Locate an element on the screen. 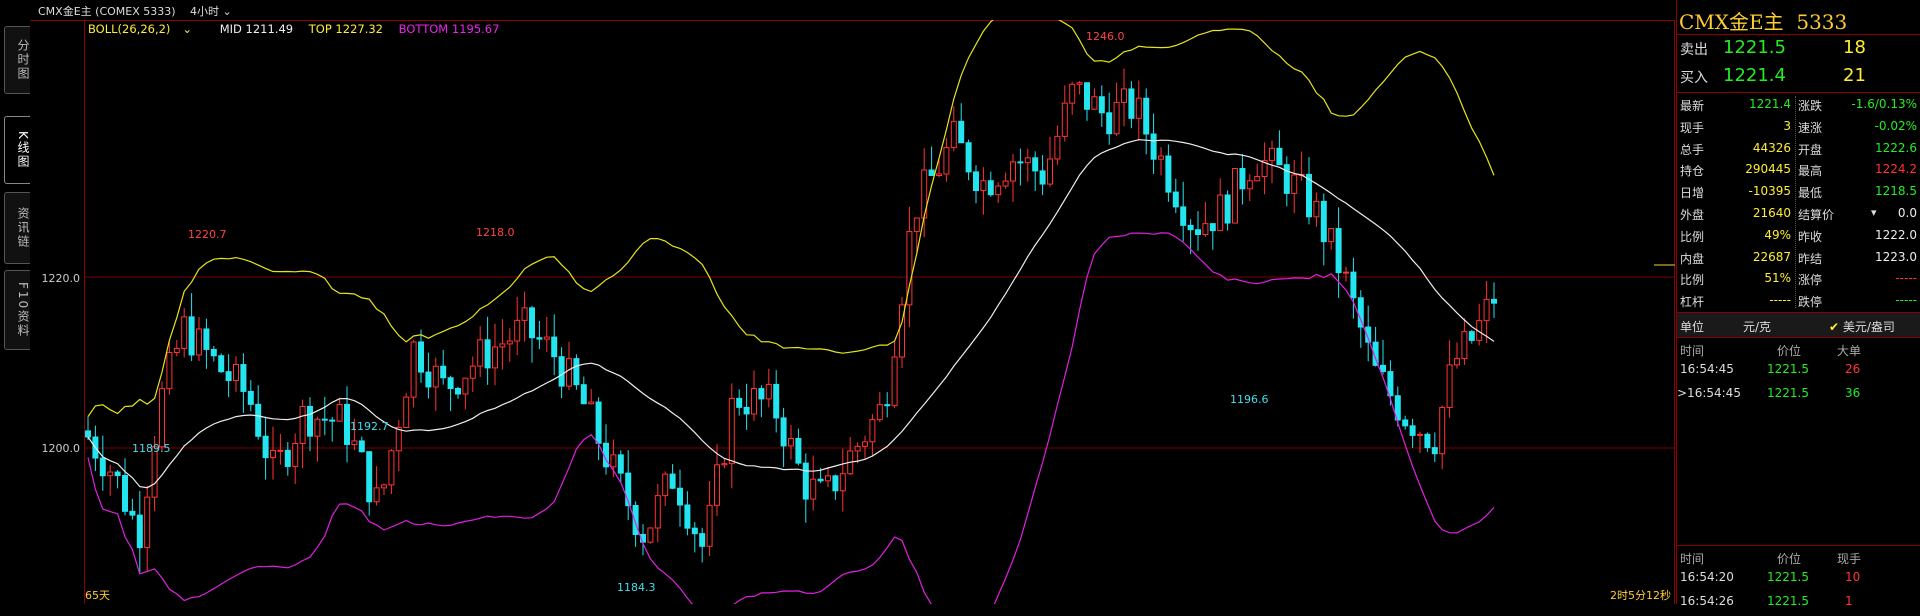 Image resolution: width=1920 pixels, height=616 pixels. stat-value: 1222.0 is located at coordinates (1896, 234).